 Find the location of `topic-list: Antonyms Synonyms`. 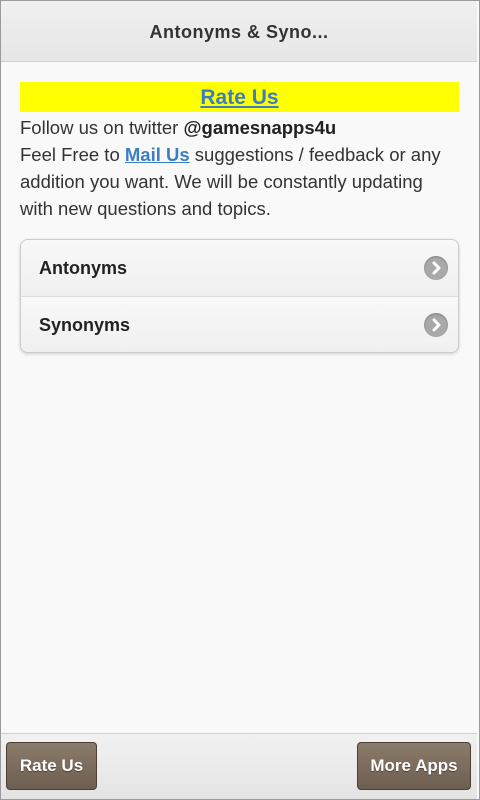

topic-list: Antonyms Synonyms is located at coordinates (239, 296).